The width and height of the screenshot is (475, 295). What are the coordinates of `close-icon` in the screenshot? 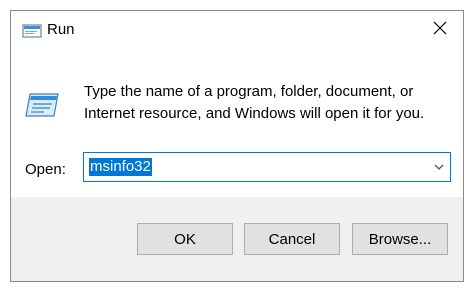 It's located at (440, 30).